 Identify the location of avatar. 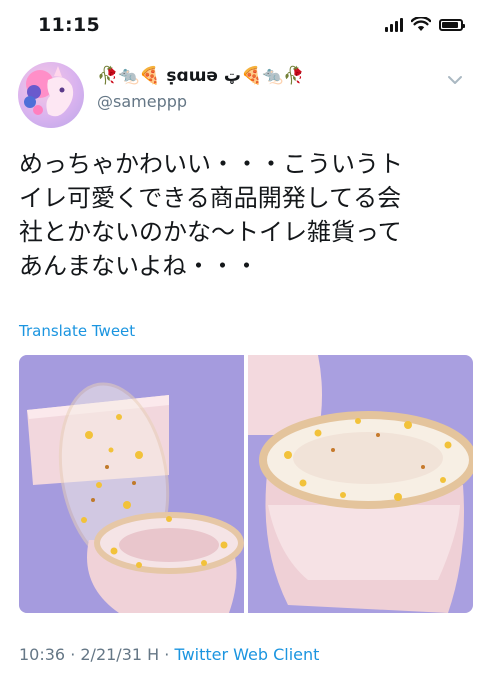
(51, 95).